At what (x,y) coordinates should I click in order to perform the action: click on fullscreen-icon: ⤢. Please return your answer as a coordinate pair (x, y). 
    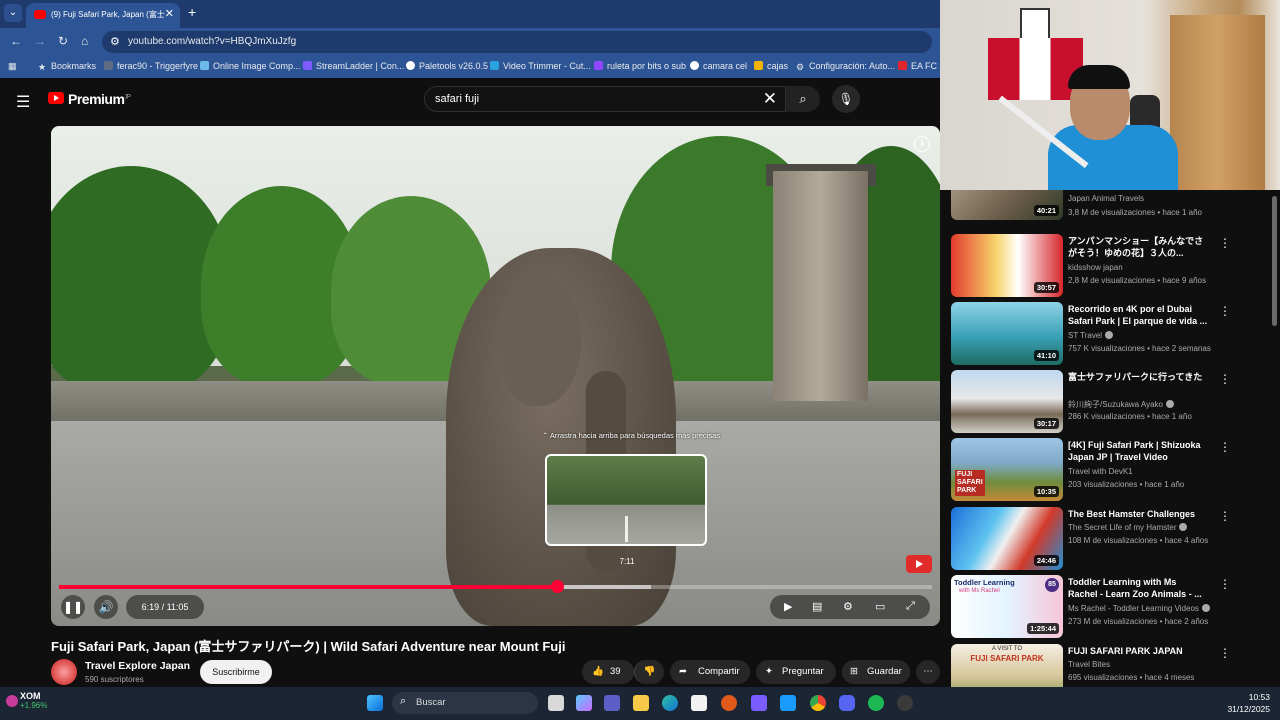
    Looking at the image, I should click on (910, 606).